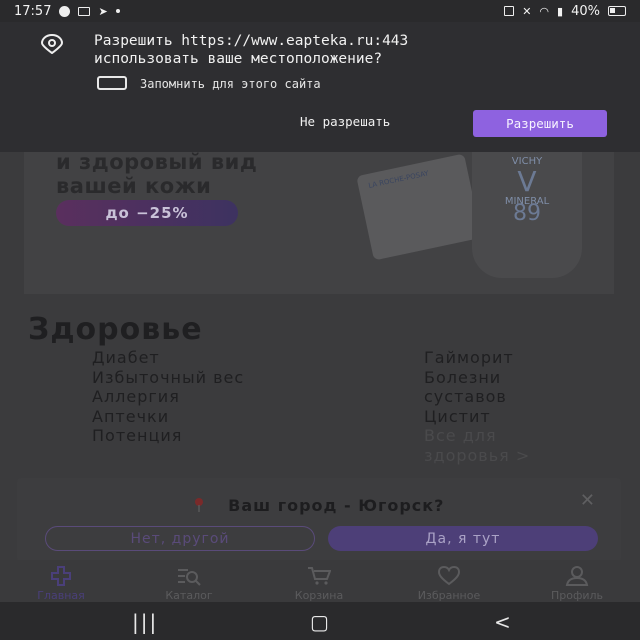 The image size is (640, 640). Describe the element at coordinates (230, 84) in the screenshot. I see `remember-label: Запомнить для этого сайта` at that location.